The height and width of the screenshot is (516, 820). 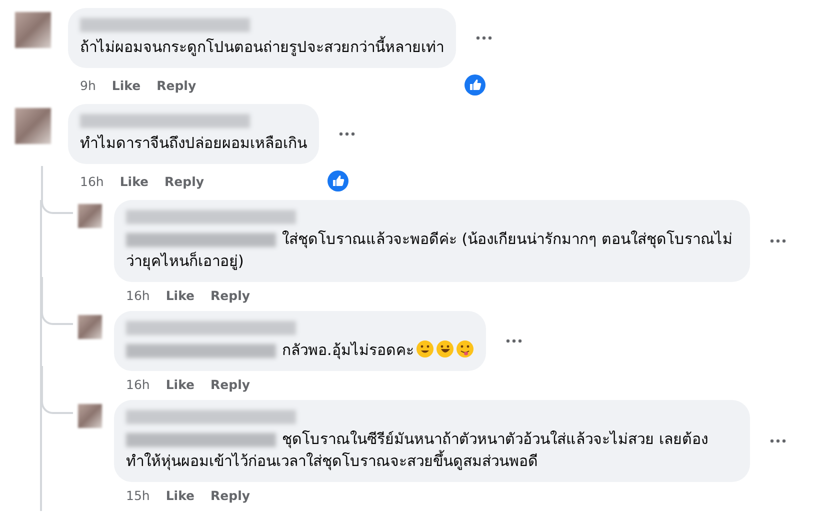 What do you see at coordinates (417, 450) in the screenshot?
I see `comment-text: ชุดโบราณในซีรีย์มันหนาถ้าตัวหนาตัวอ้วนใส่แล้วจะไม่สวย เลยต้องทำให้หุ่นผอมเข้าไว้ก่อนเวลาใส่ชุดโบราณจะสวยขึ้นดูสมส่วนพอดี` at bounding box center [417, 450].